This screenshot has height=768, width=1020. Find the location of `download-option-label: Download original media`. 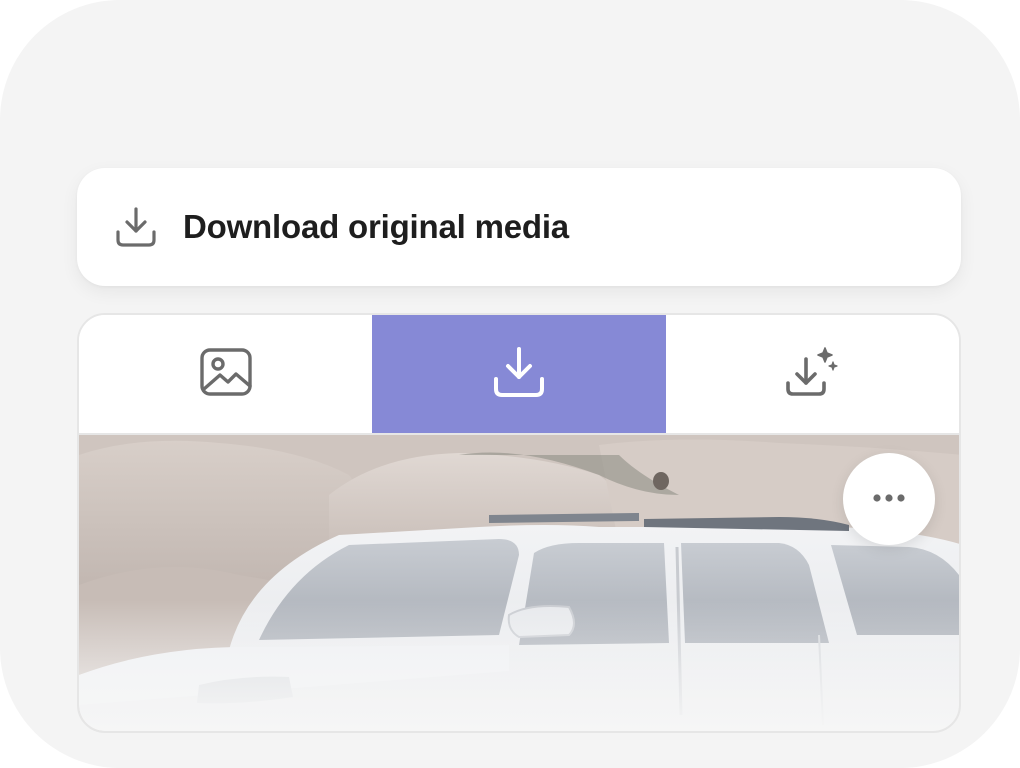

download-option-label: Download original media is located at coordinates (376, 226).